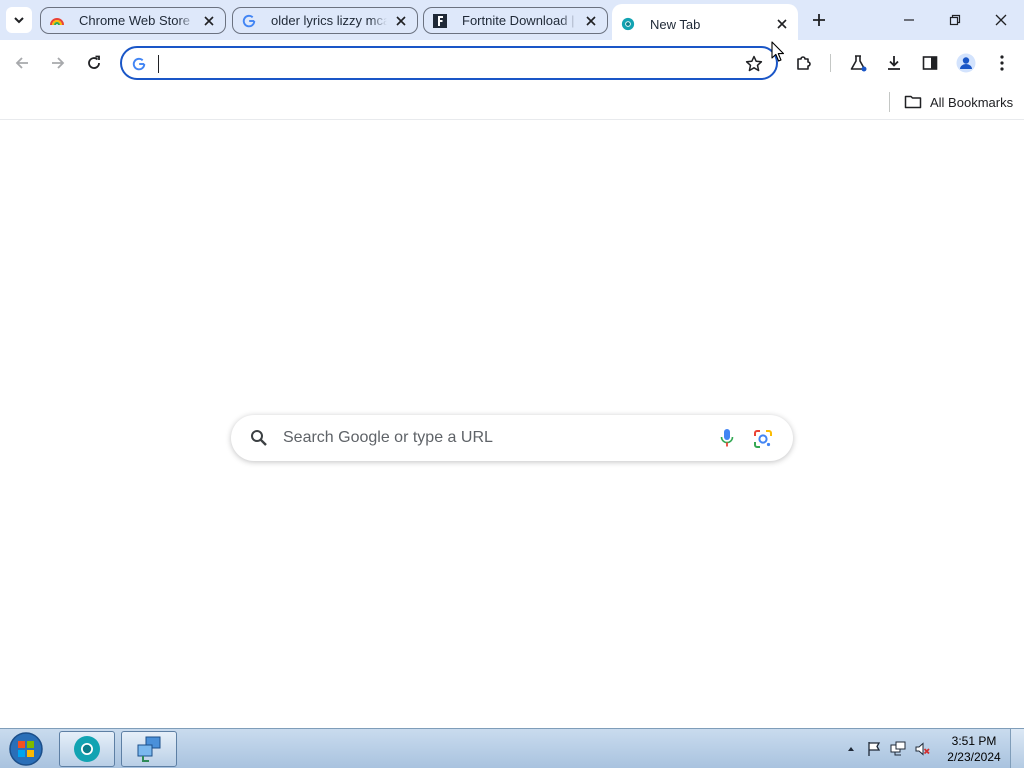 This screenshot has height=768, width=1024. I want to click on ntp-search-placeholder: Search Google or type a URL, so click(388, 437).